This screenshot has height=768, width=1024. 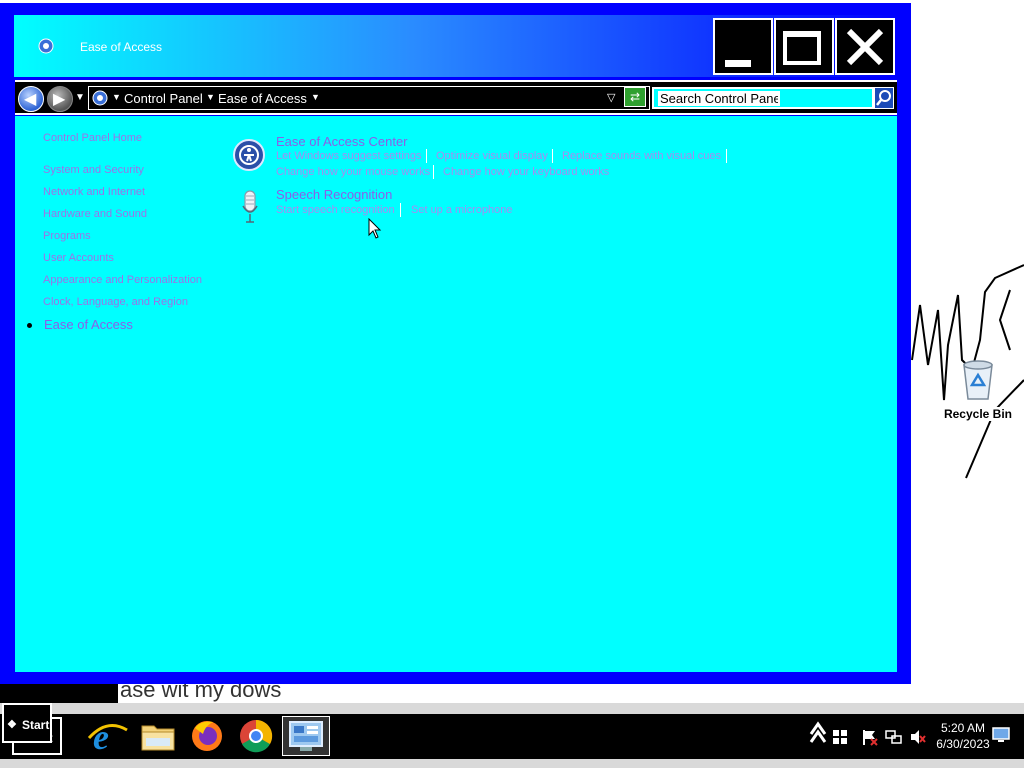 I want to click on recycle-bin-label: Recycle Bin, so click(x=978, y=414).